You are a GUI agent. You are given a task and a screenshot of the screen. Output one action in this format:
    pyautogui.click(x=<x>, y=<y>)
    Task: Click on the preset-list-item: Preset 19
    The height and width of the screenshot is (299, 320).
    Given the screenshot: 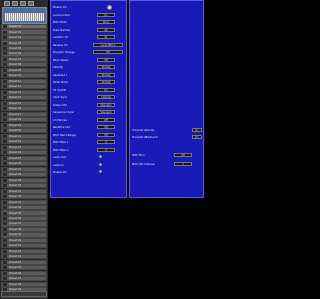 What is the action you would take?
    pyautogui.click(x=24, y=125)
    